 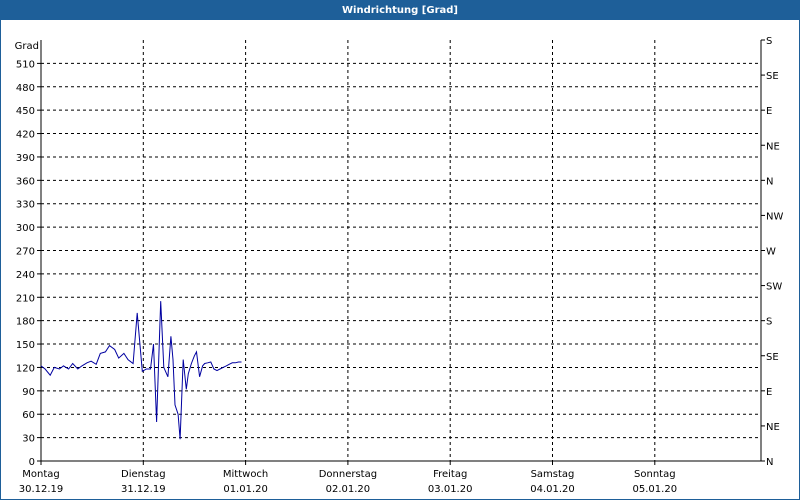 I want to click on series-line-wind-direction, so click(x=141, y=370).